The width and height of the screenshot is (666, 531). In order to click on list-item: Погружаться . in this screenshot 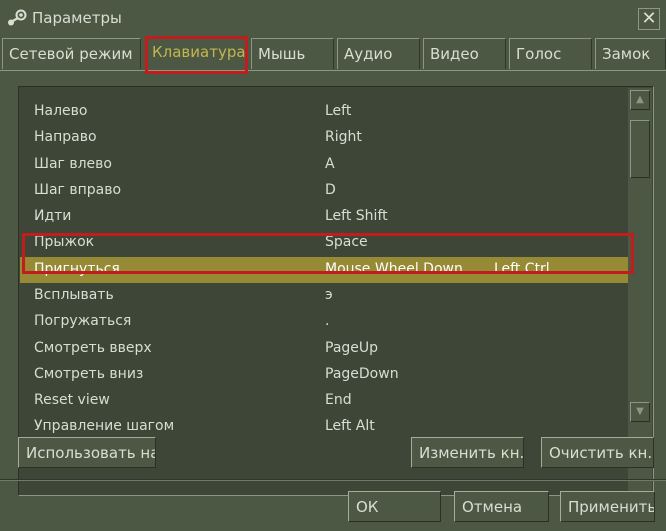, I will do `click(324, 322)`.